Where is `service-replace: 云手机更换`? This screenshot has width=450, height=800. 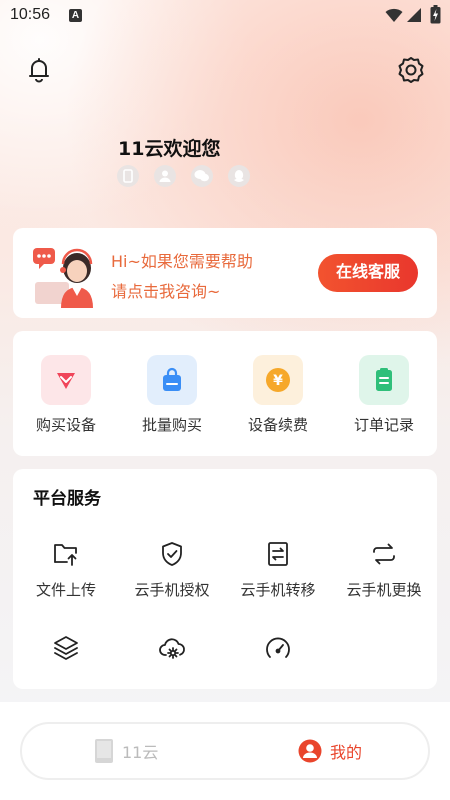
service-replace: 云手机更换 is located at coordinates (384, 569).